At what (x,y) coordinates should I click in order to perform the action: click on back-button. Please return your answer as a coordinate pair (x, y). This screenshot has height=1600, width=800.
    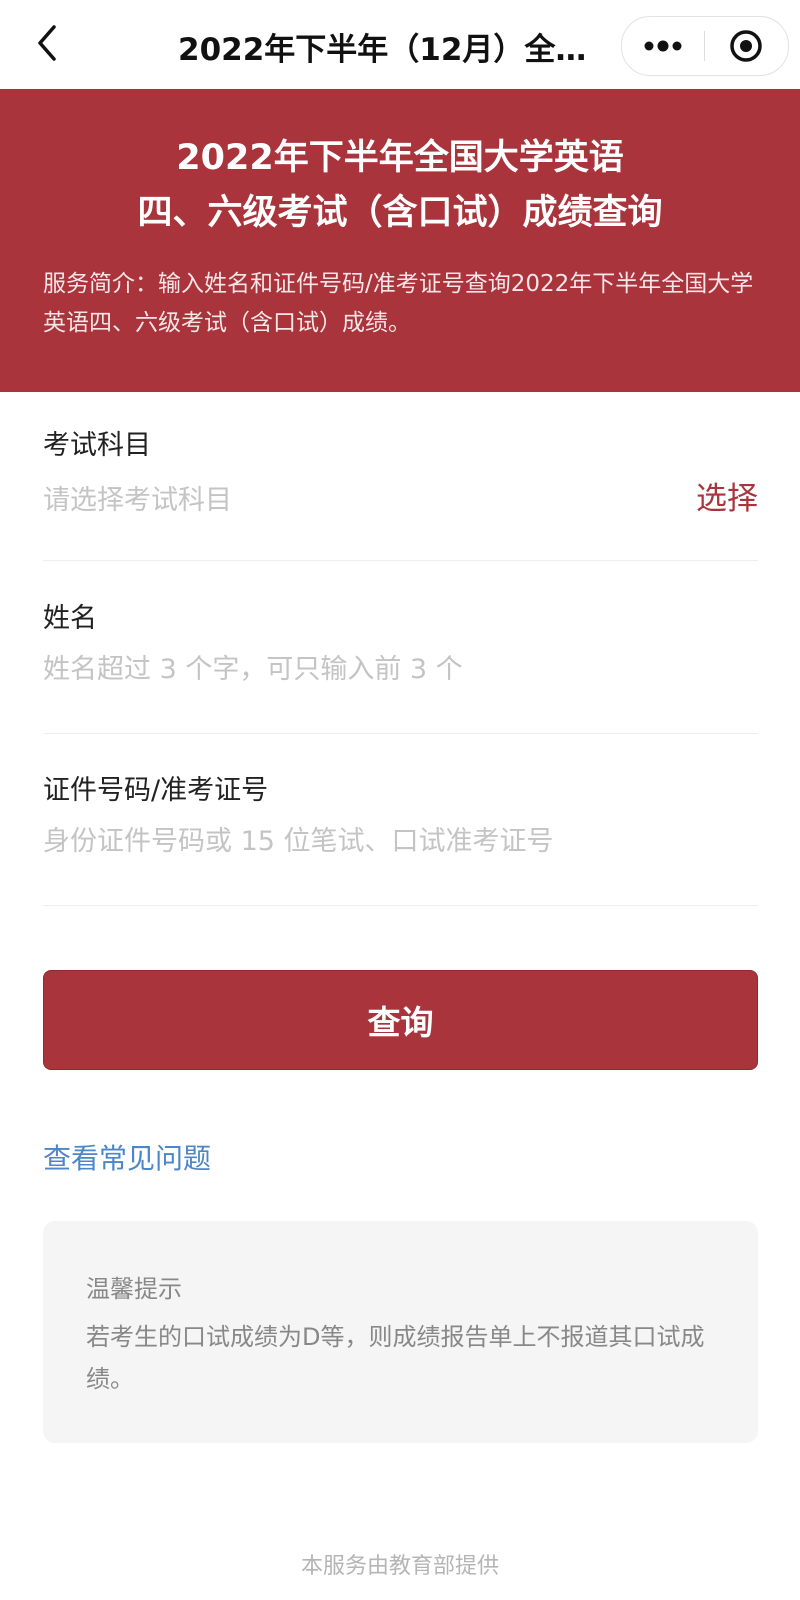
    Looking at the image, I should click on (47, 43).